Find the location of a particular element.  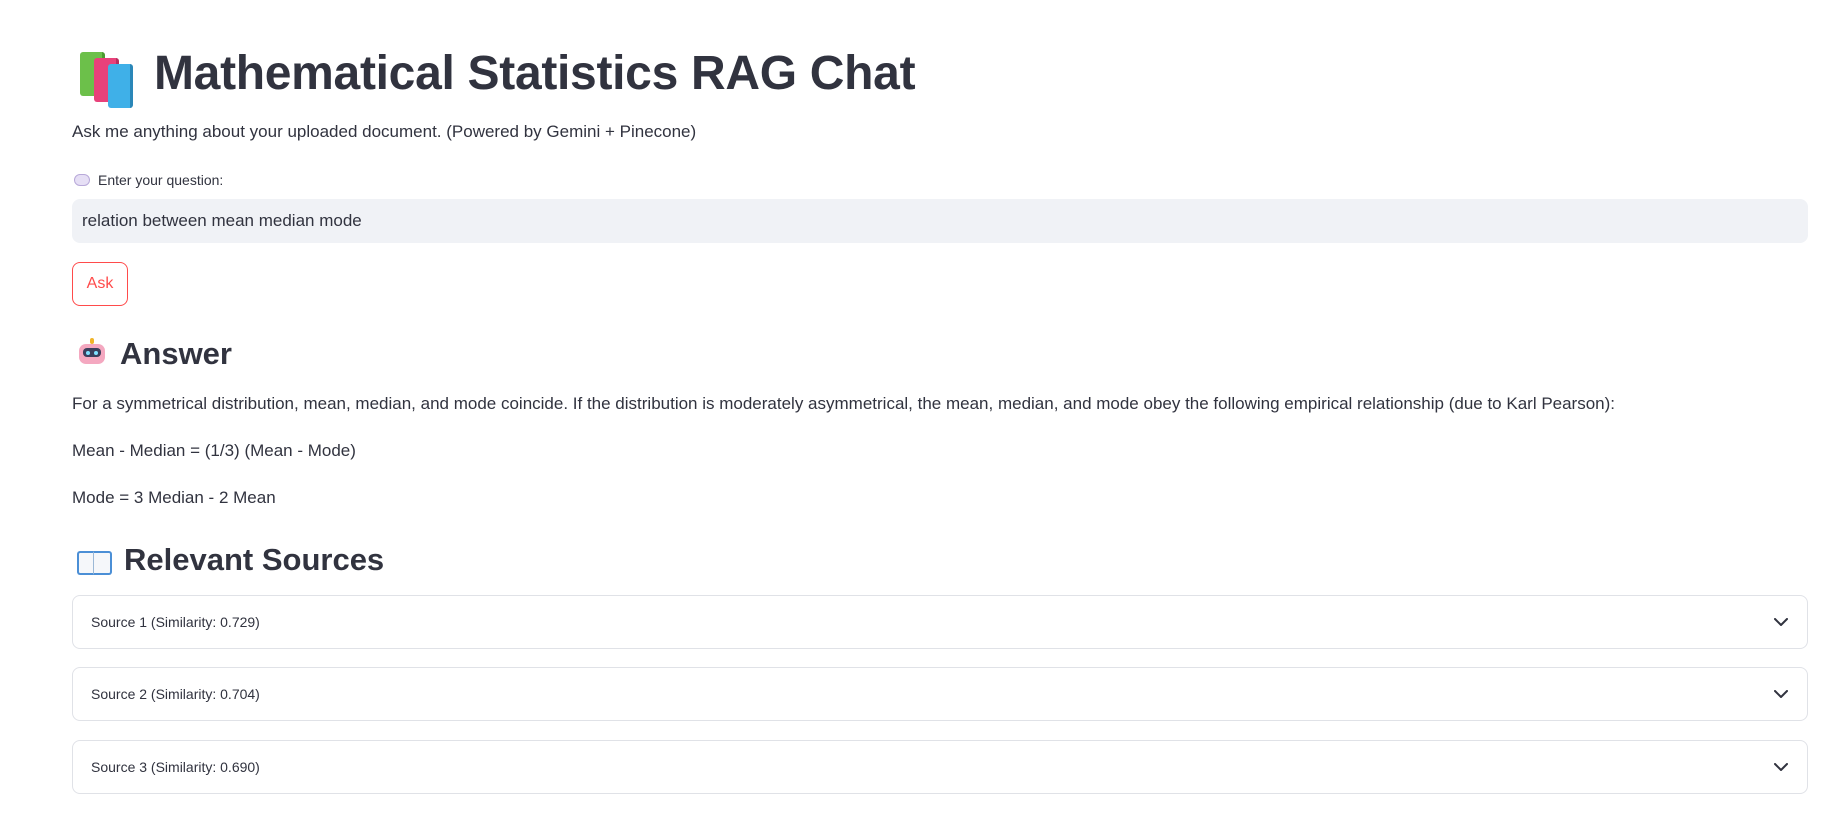

title-row: Mathematical Statistics RAG Chat is located at coordinates (497, 76).